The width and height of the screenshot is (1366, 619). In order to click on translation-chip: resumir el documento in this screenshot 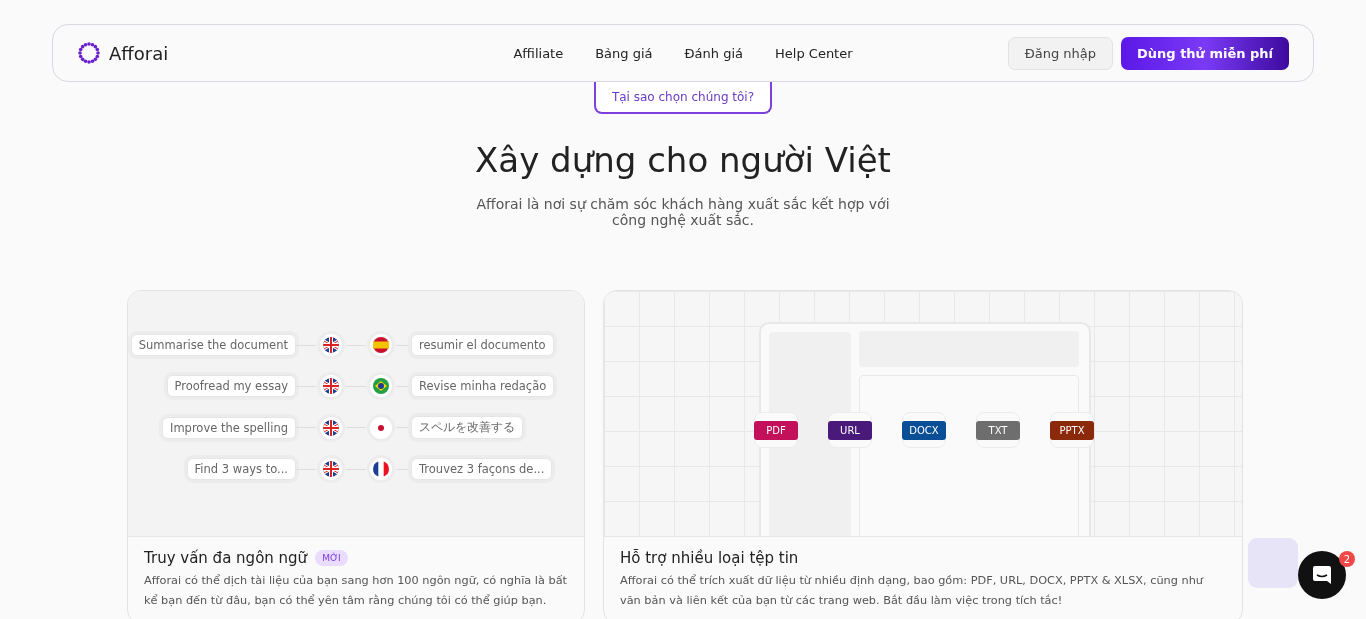, I will do `click(482, 345)`.